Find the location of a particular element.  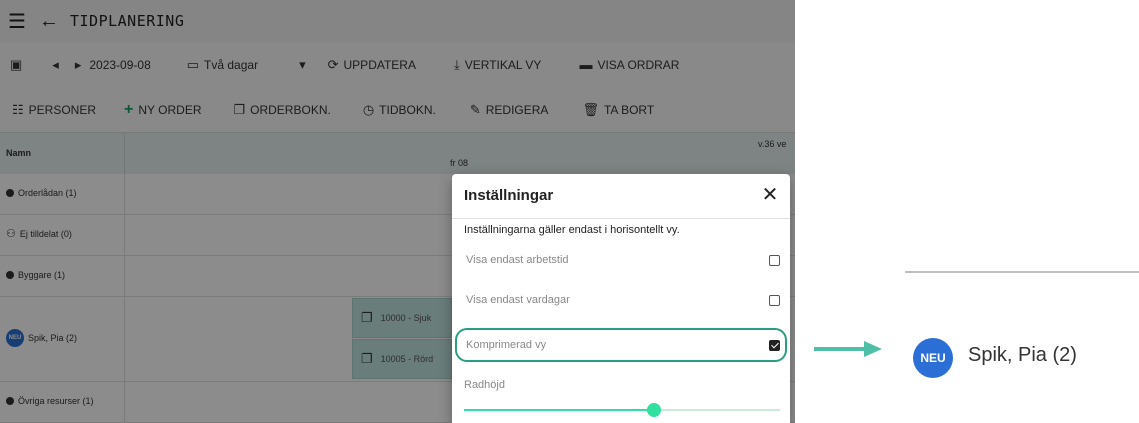

working-hours-checkbox is located at coordinates (774, 260).